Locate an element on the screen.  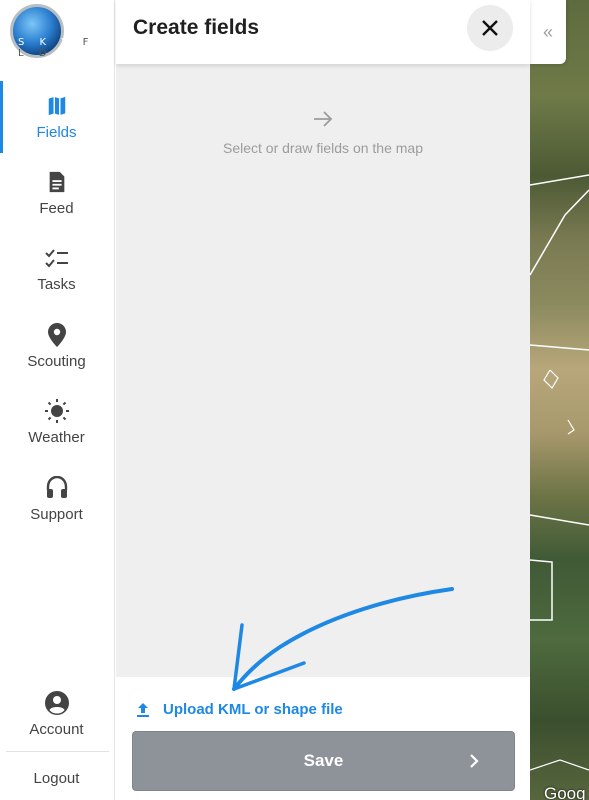
map-attribution: Goog is located at coordinates (565, 792).